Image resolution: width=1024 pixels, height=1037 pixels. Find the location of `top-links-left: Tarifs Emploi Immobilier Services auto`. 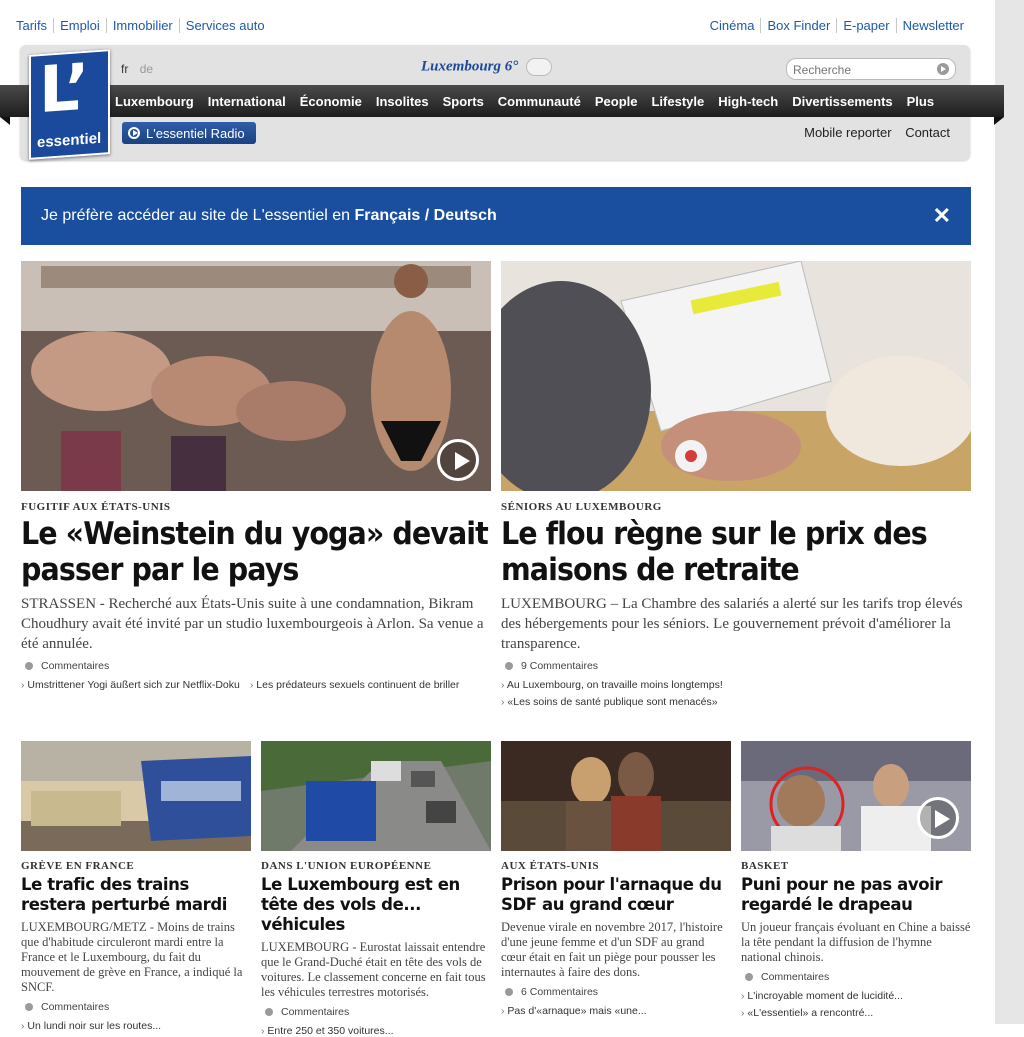

top-links-left: Tarifs Emploi Immobilier Services auto is located at coordinates (140, 25).